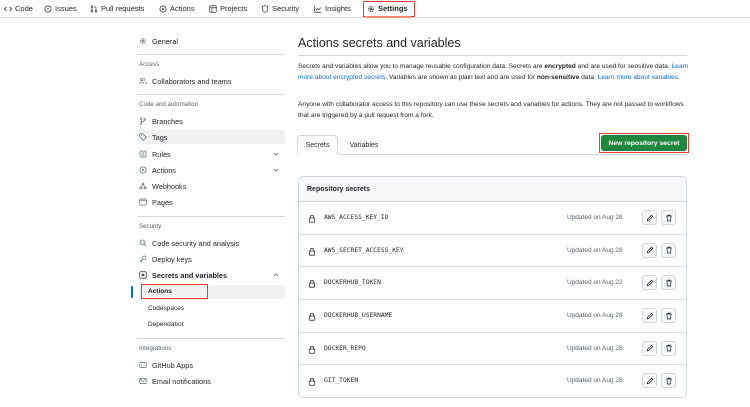 This screenshot has width=750, height=407. I want to click on sidebar-item-github-apps: GitHub Apps, so click(211, 365).